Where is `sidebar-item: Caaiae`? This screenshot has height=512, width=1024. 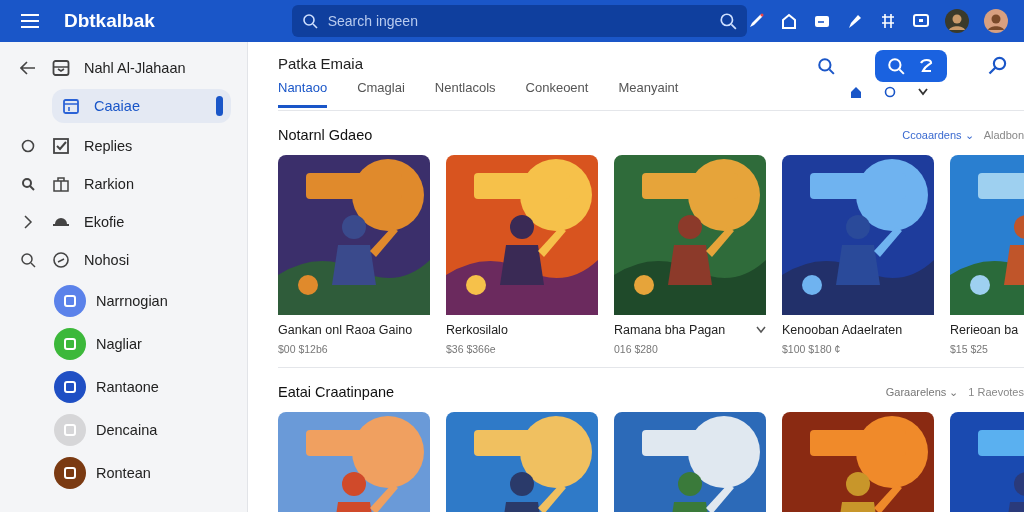
sidebar-item: Caaiae is located at coordinates (141, 106).